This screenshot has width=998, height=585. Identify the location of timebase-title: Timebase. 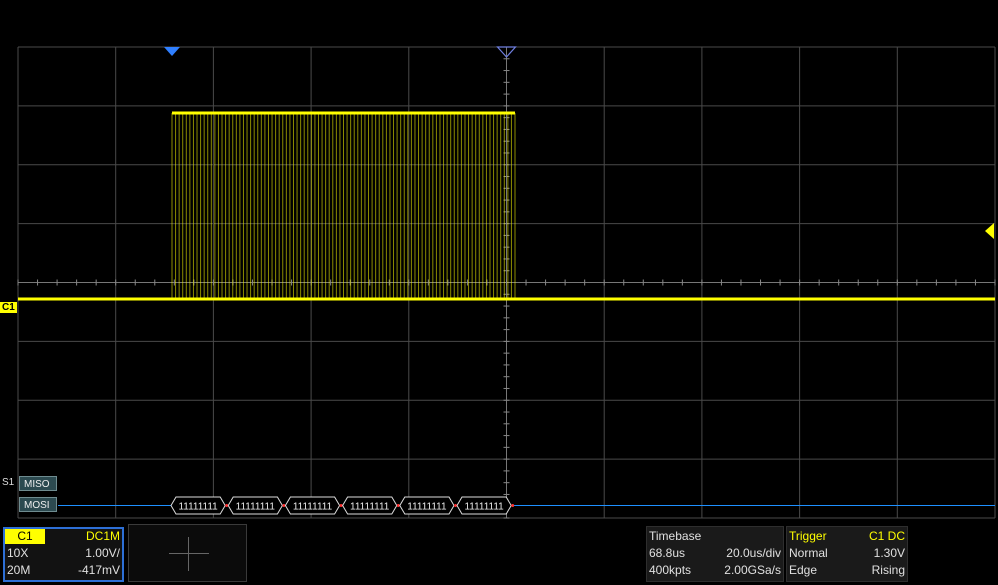
(675, 536).